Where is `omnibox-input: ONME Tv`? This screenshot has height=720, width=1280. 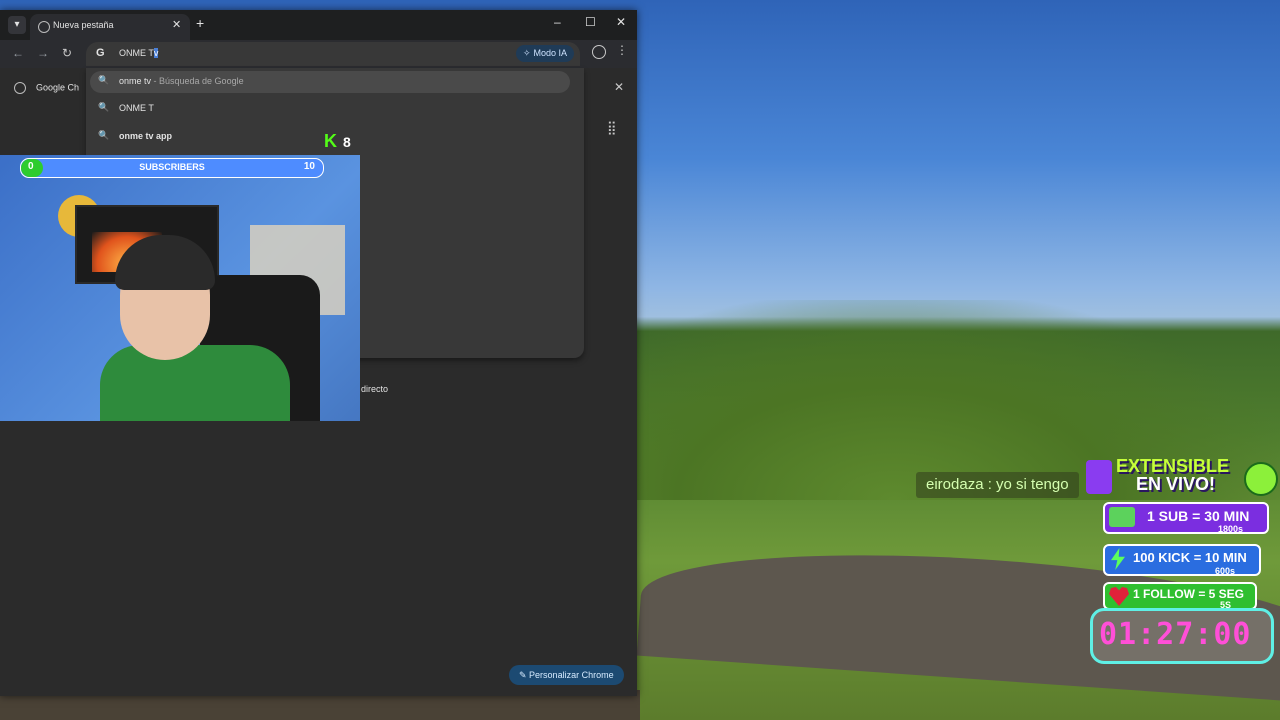
omnibox-input: ONME Tv is located at coordinates (139, 53).